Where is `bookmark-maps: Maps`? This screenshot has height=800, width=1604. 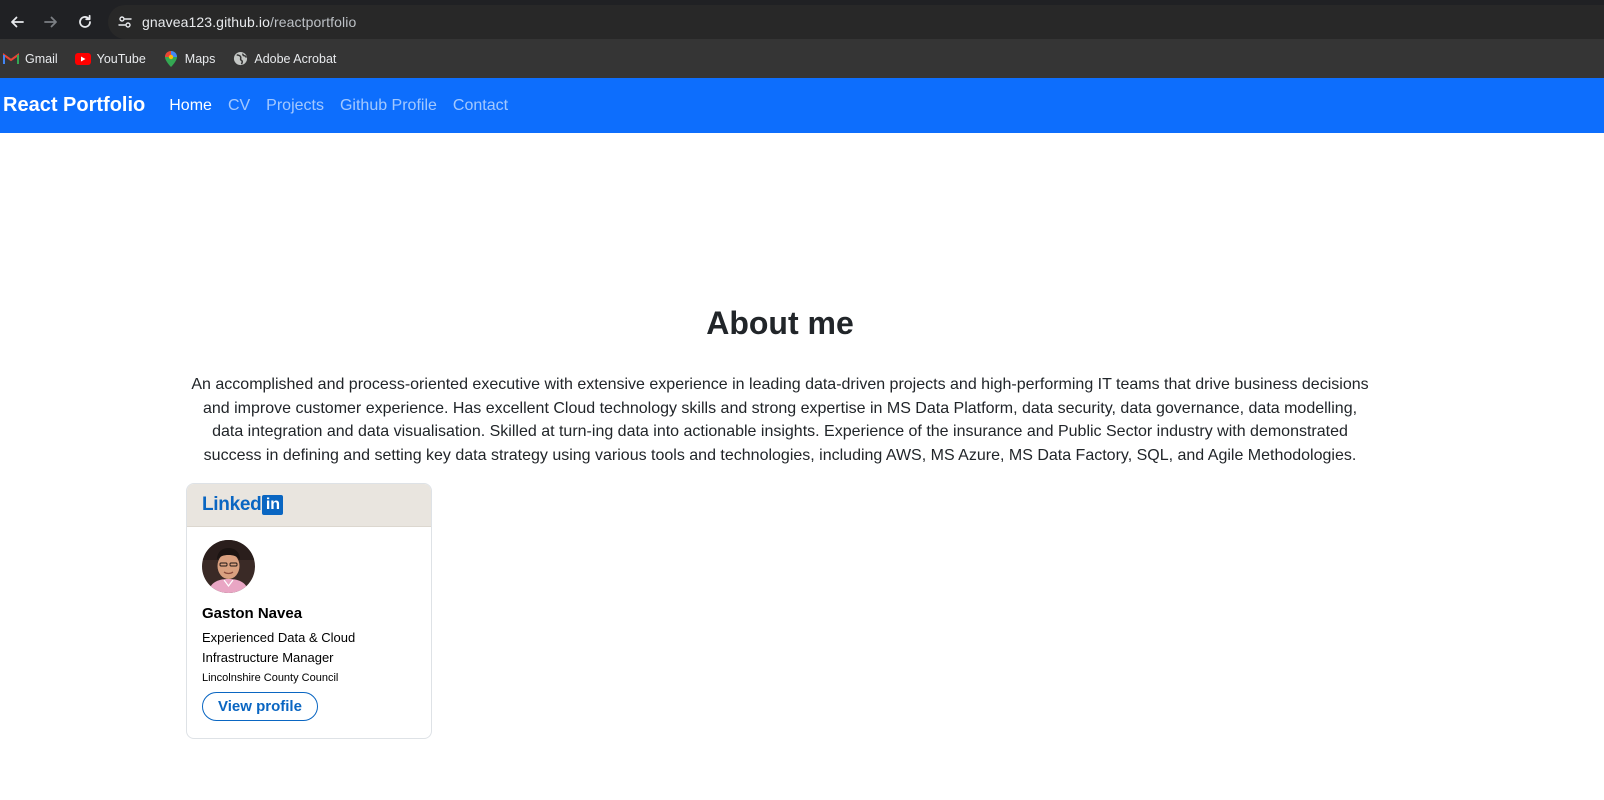 bookmark-maps: Maps is located at coordinates (189, 58).